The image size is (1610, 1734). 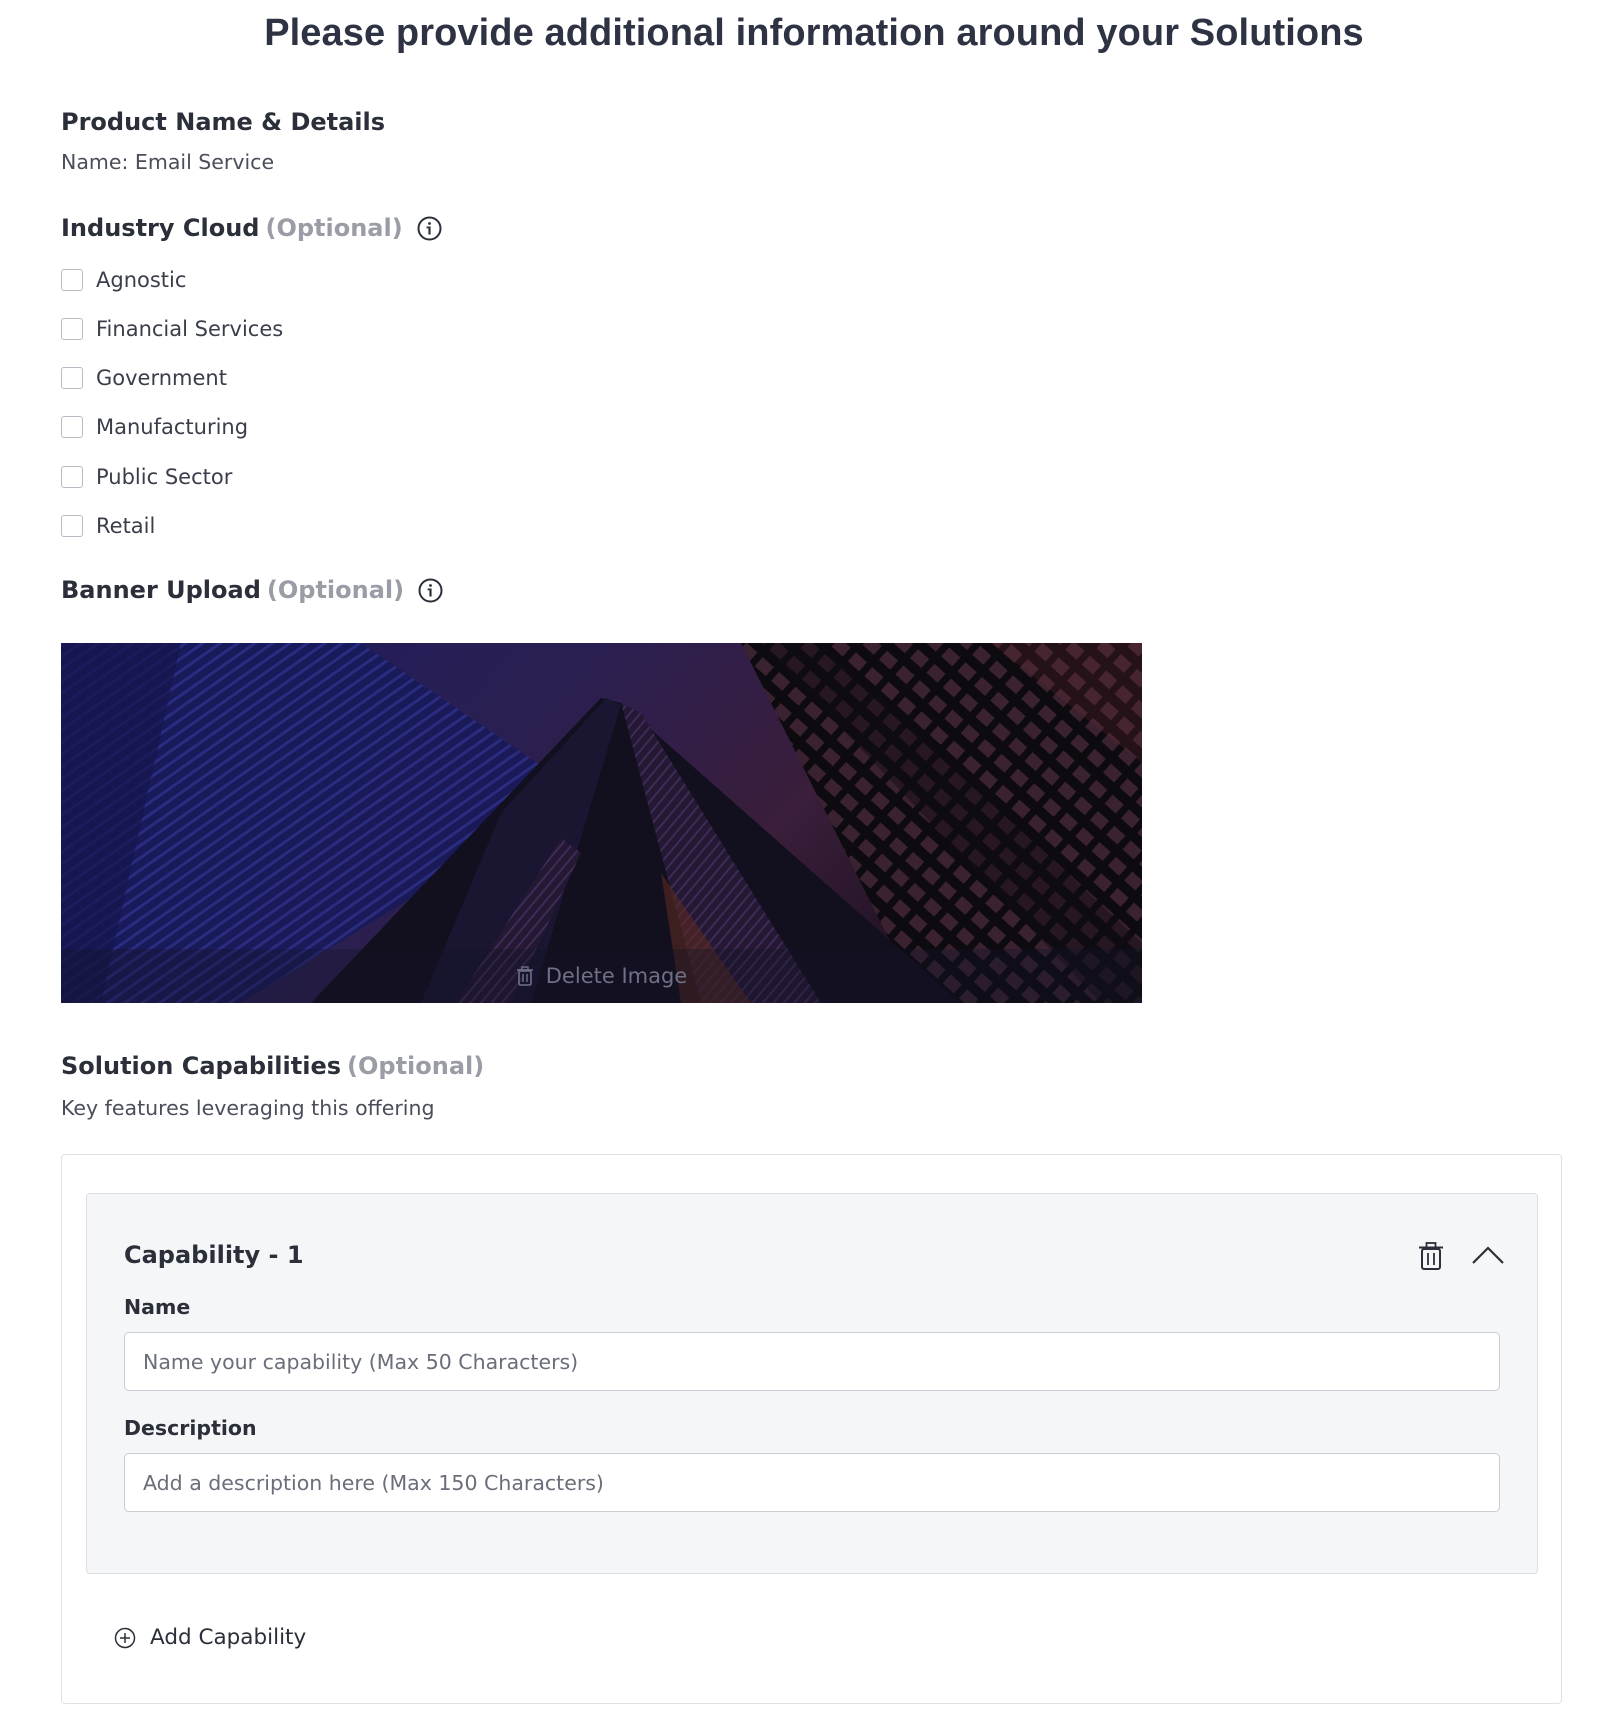 I want to click on capabilities-subtitle: Key features leveraging this offering, so click(x=248, y=1108).